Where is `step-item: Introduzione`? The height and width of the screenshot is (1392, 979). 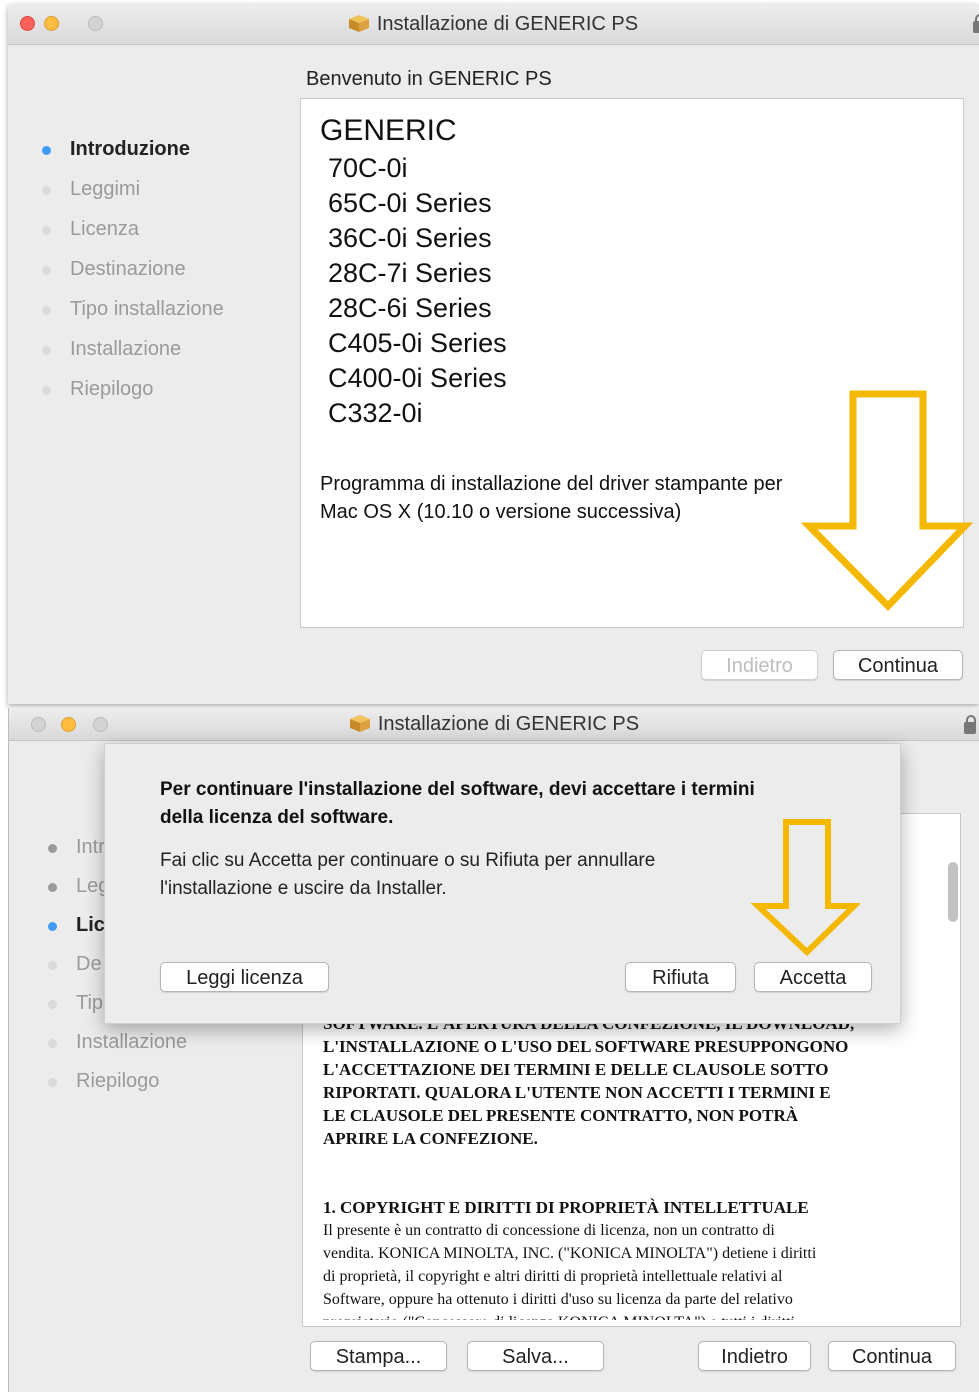 step-item: Introduzione is located at coordinates (116, 149).